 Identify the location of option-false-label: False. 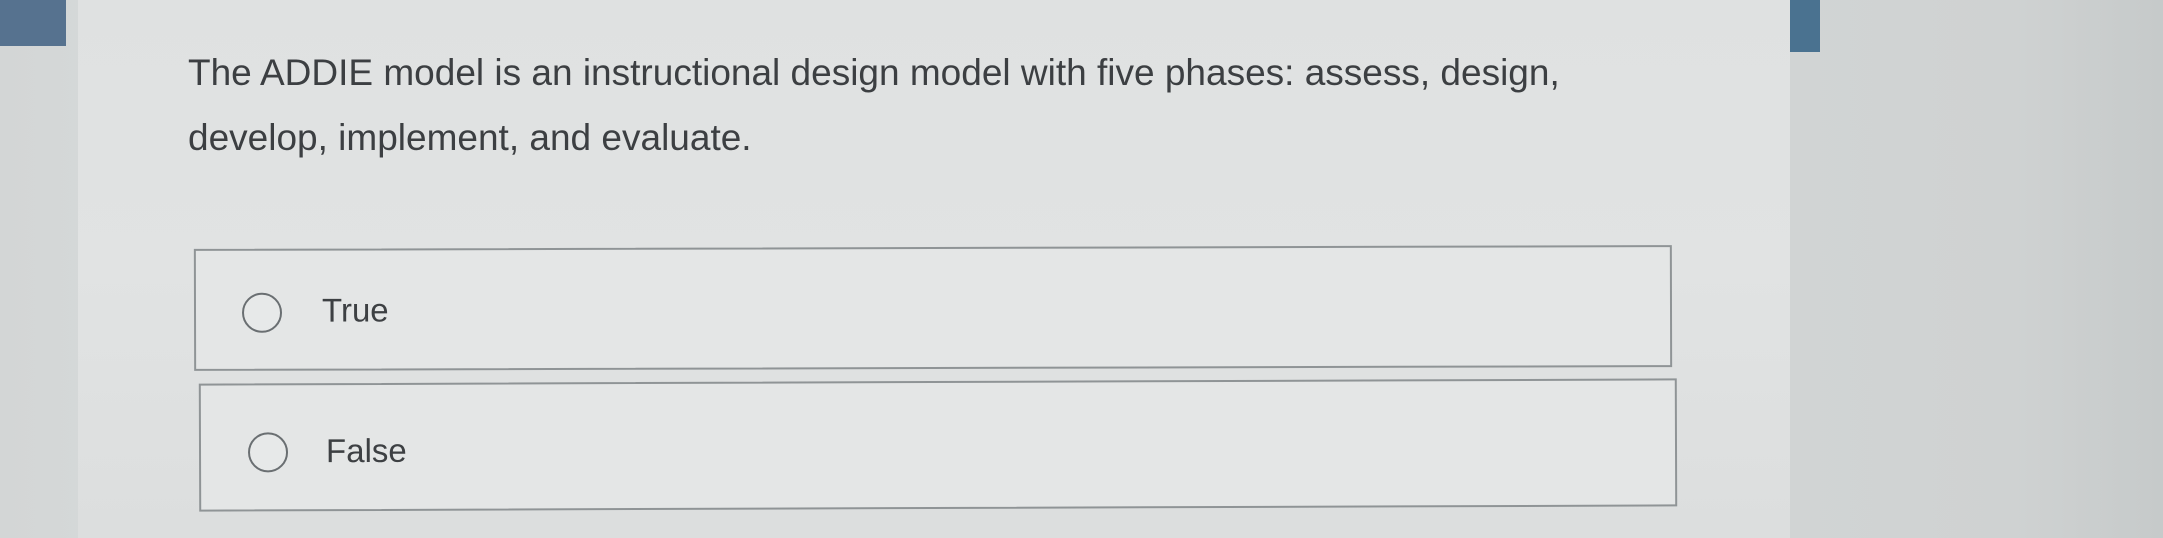
(366, 450).